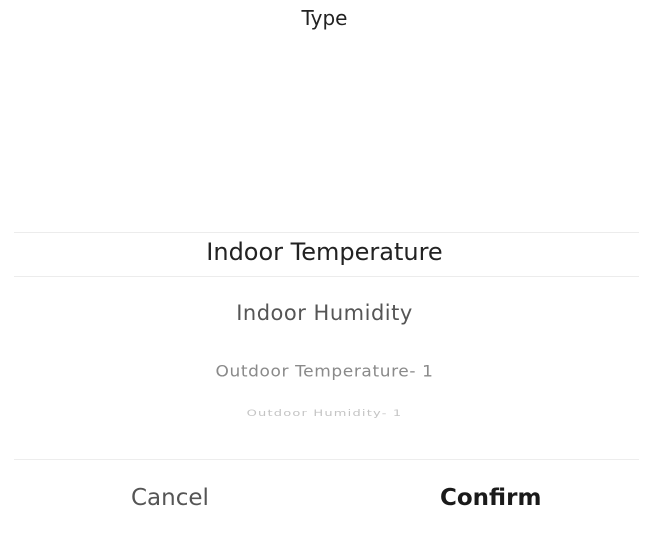  Describe the element at coordinates (170, 498) in the screenshot. I see `cancel-button: Cancel` at that location.